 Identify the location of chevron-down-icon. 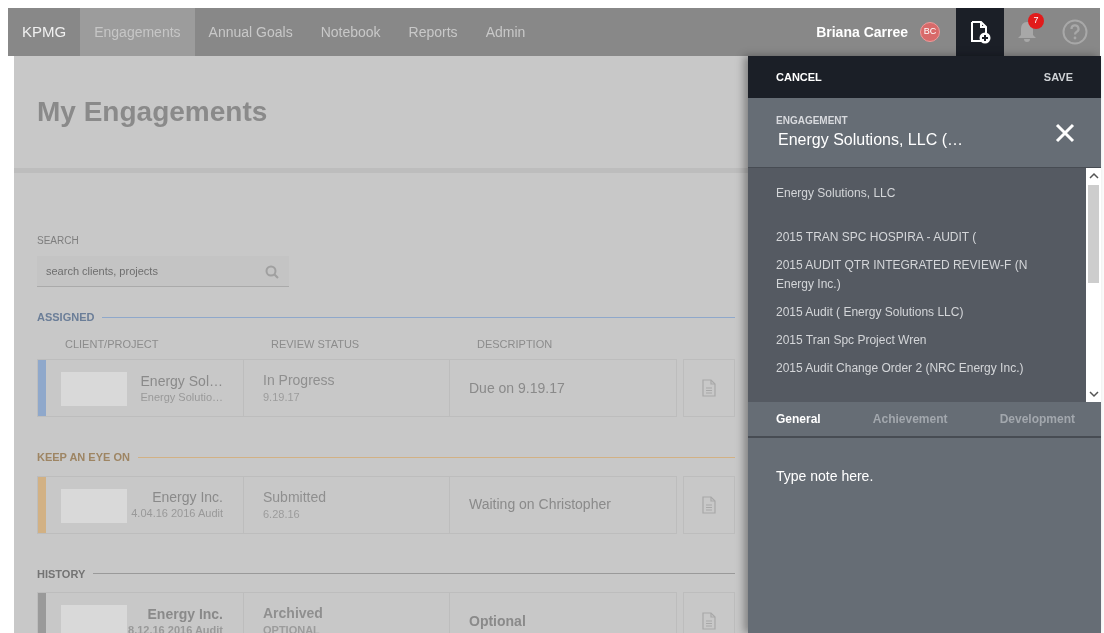
(1093, 394).